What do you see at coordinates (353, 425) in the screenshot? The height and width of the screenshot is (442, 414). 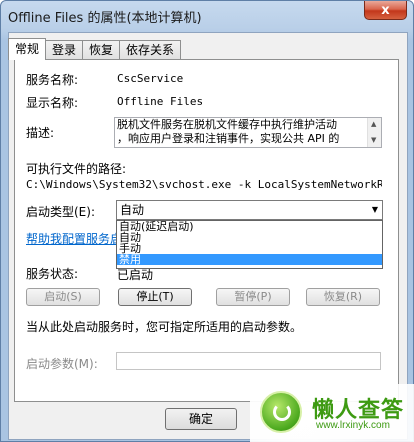 I see `watermark-url: www.lrxinyk.com` at bounding box center [353, 425].